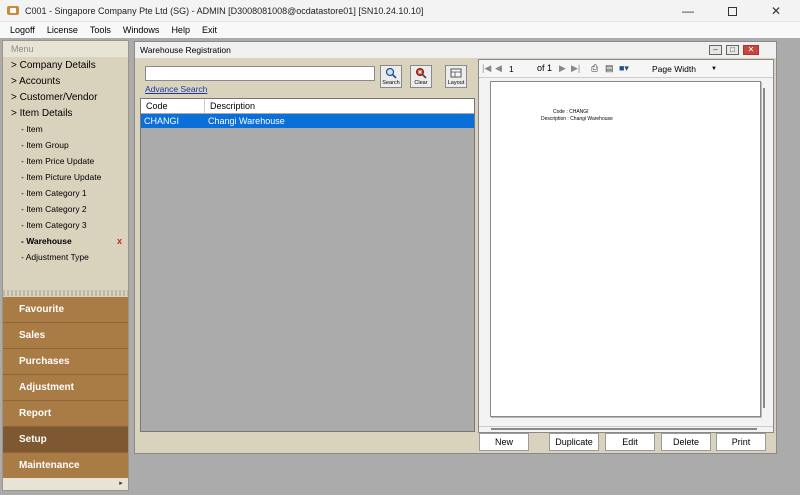 The width and height of the screenshot is (800, 495). What do you see at coordinates (486, 68) in the screenshot?
I see `first-page-icon: |◀` at bounding box center [486, 68].